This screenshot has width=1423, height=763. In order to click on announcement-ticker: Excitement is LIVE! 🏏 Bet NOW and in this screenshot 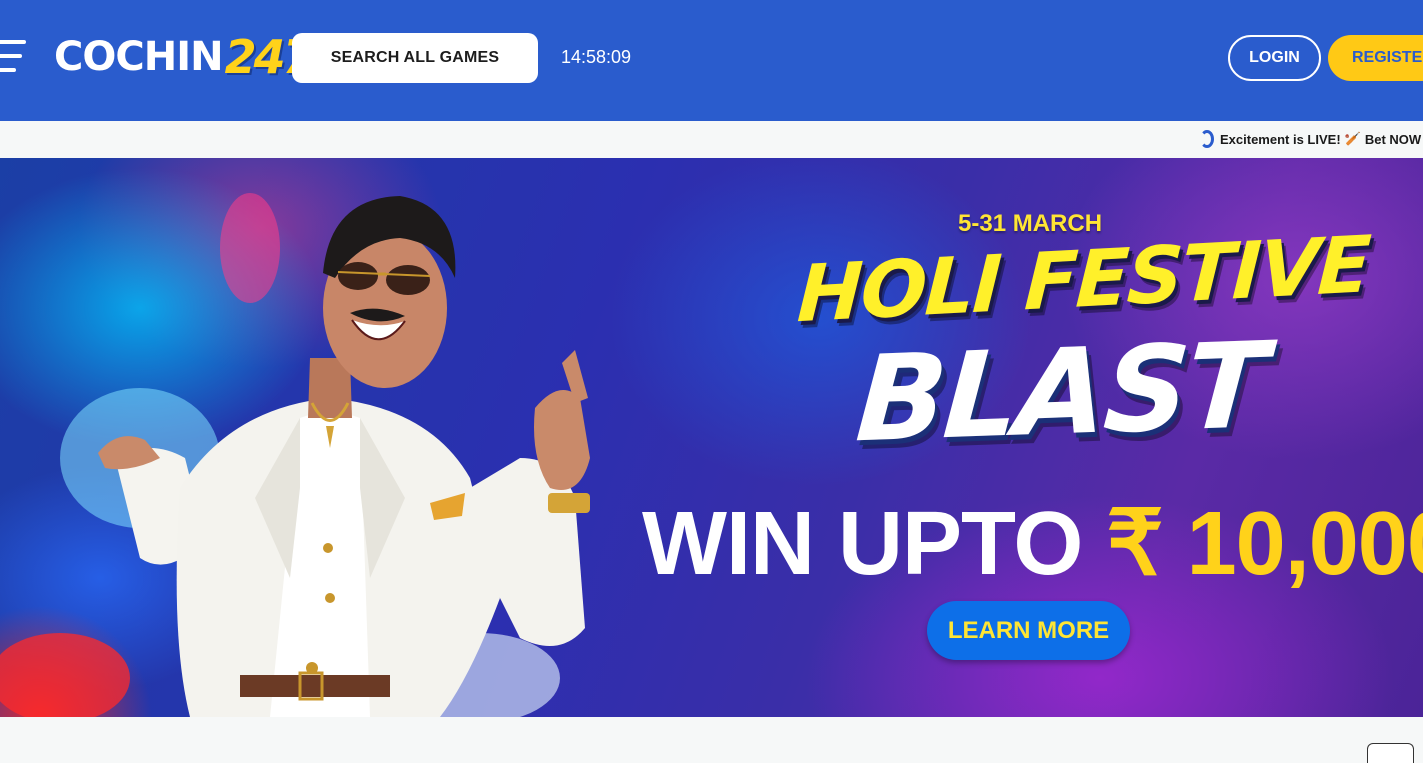, I will do `click(711, 139)`.